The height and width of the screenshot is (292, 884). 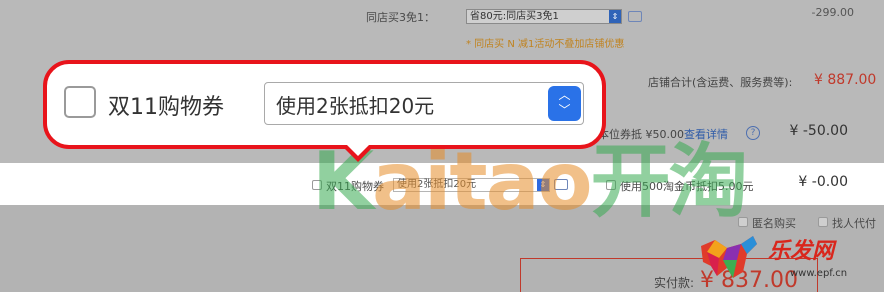 What do you see at coordinates (823, 182) in the screenshot?
I see `row-amount: ¥ -0.00` at bounding box center [823, 182].